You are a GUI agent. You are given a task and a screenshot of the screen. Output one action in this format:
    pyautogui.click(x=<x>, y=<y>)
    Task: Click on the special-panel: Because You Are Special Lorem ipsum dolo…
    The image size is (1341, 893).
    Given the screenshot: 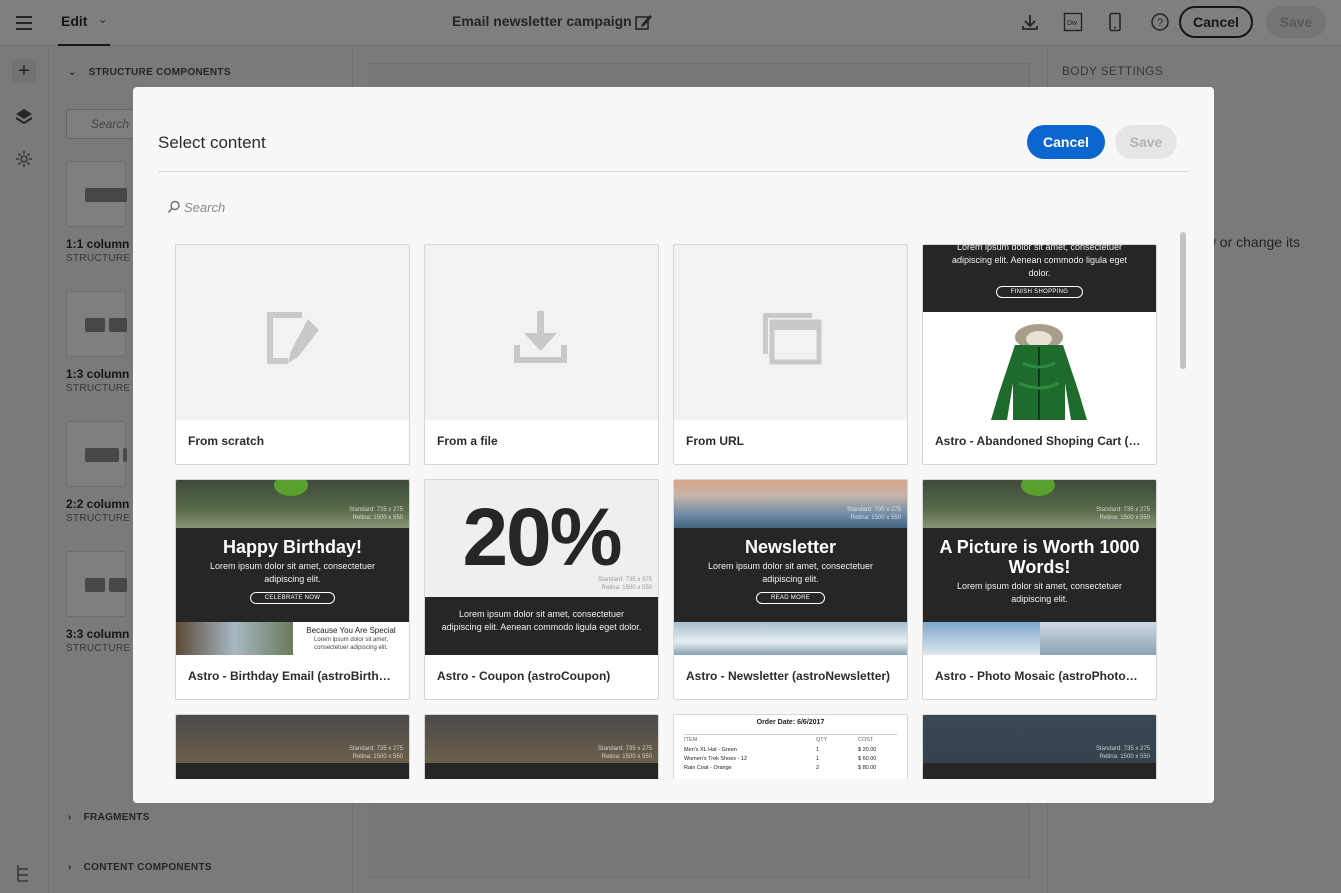 What is the action you would take?
    pyautogui.click(x=351, y=638)
    